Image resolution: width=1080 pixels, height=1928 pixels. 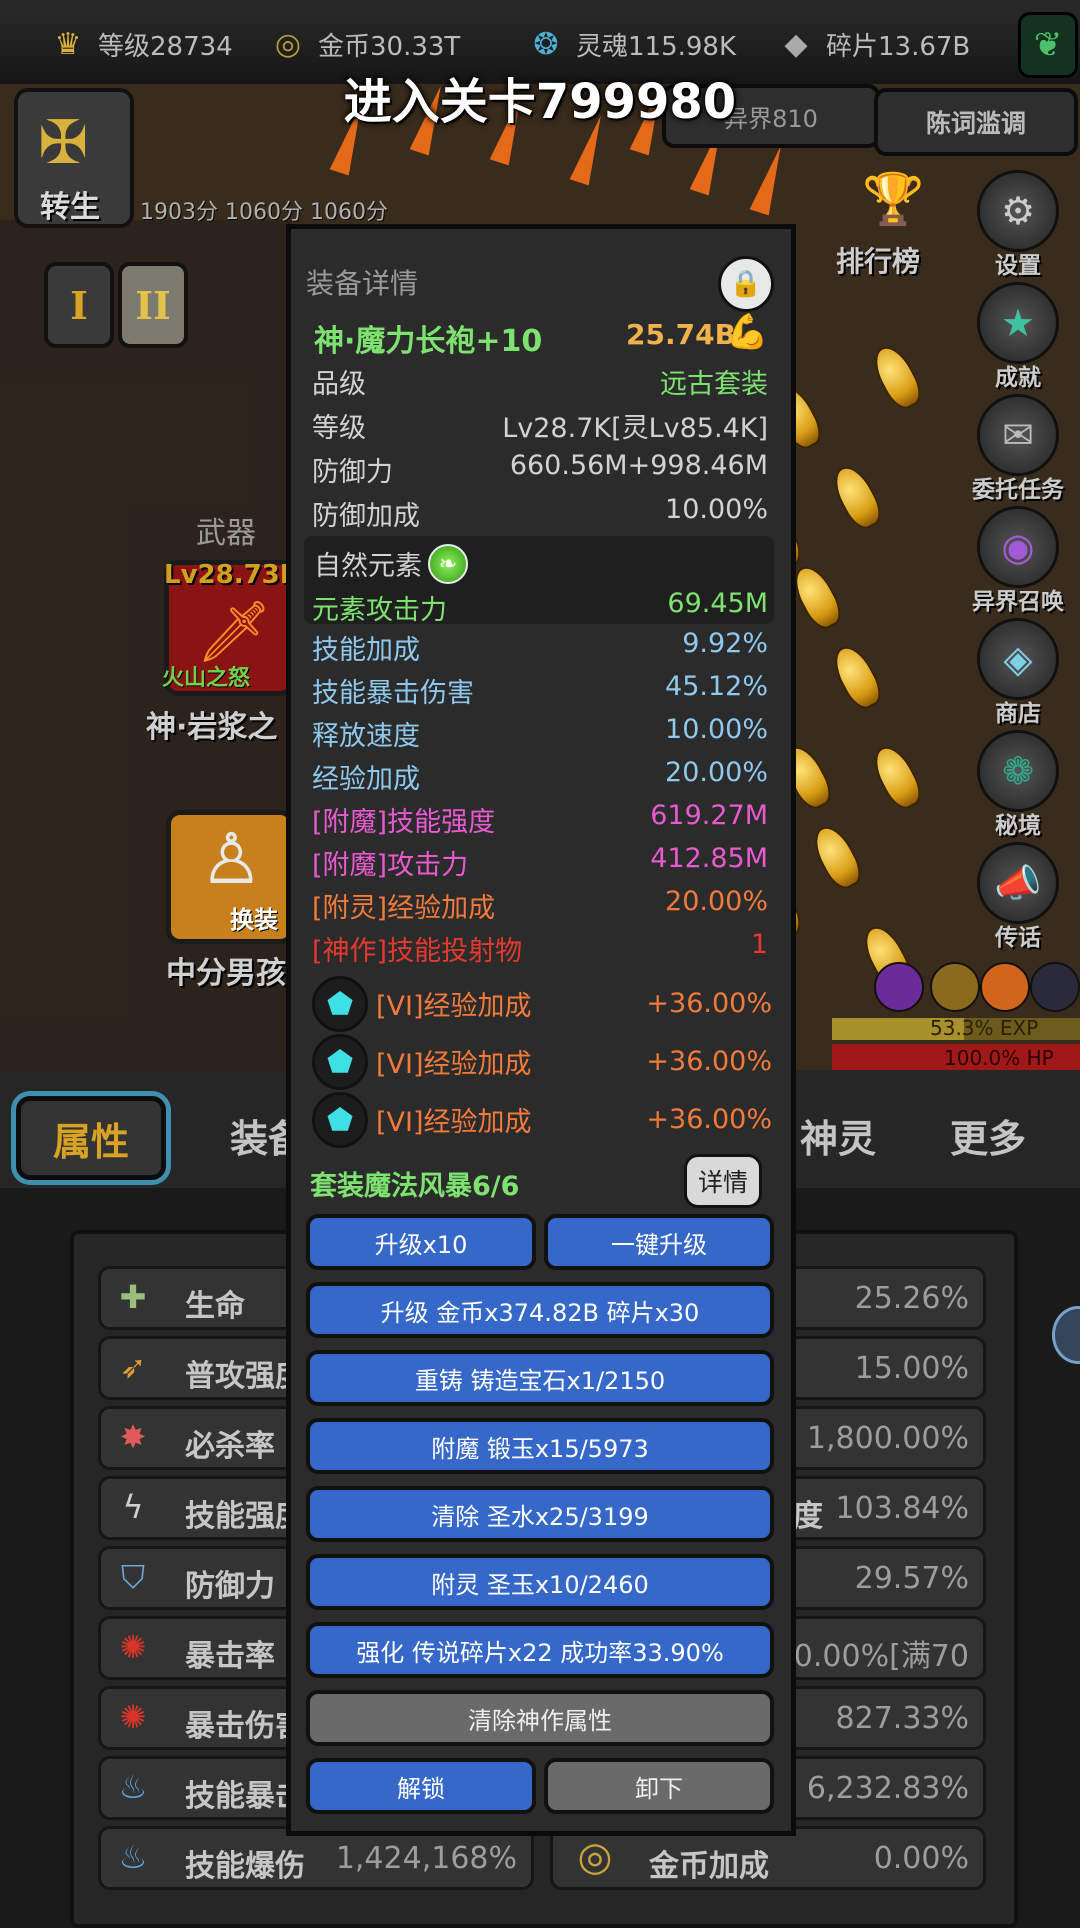 What do you see at coordinates (709, 858) in the screenshot?
I see `substat-value: 412.85M` at bounding box center [709, 858].